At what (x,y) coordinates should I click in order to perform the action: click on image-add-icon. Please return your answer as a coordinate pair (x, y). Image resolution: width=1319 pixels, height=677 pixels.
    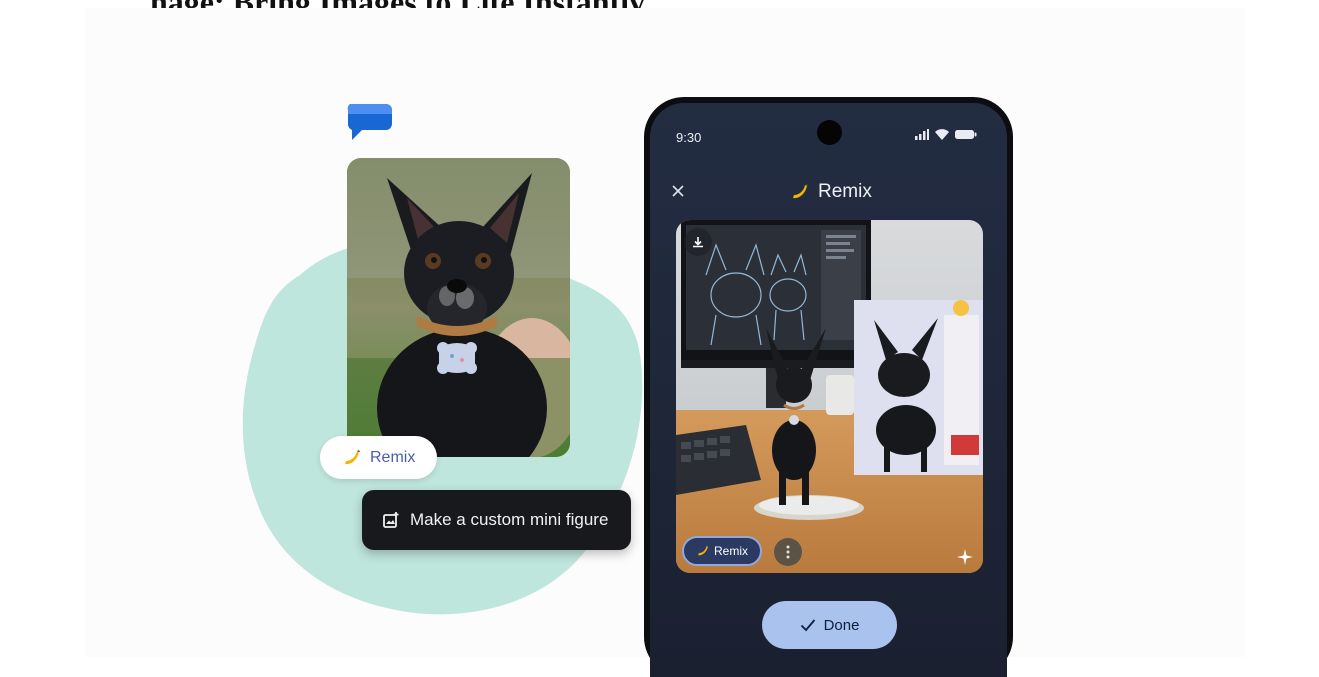
    Looking at the image, I should click on (391, 520).